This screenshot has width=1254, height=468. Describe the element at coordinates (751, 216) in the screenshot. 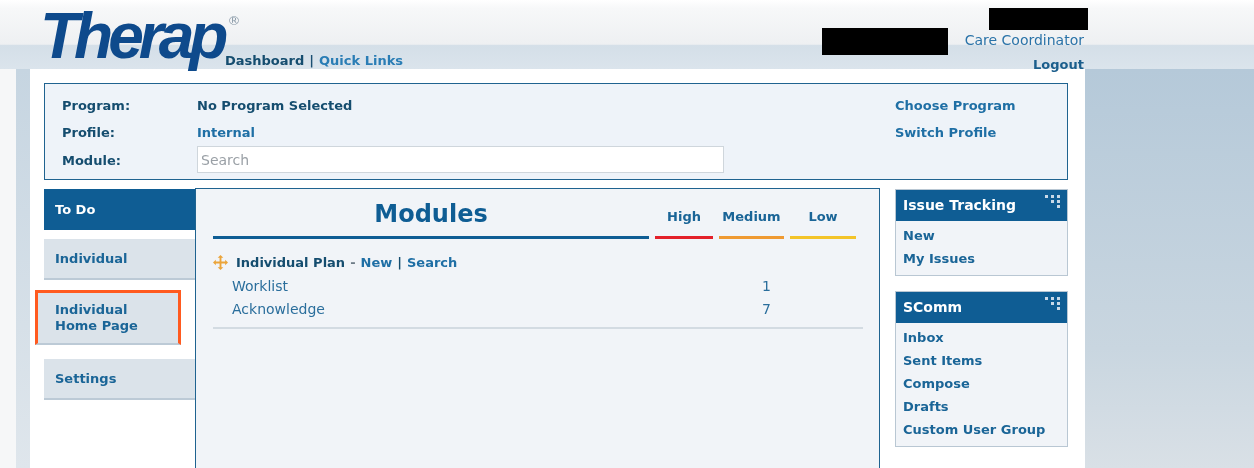

I see `priority-heading: Medium` at that location.